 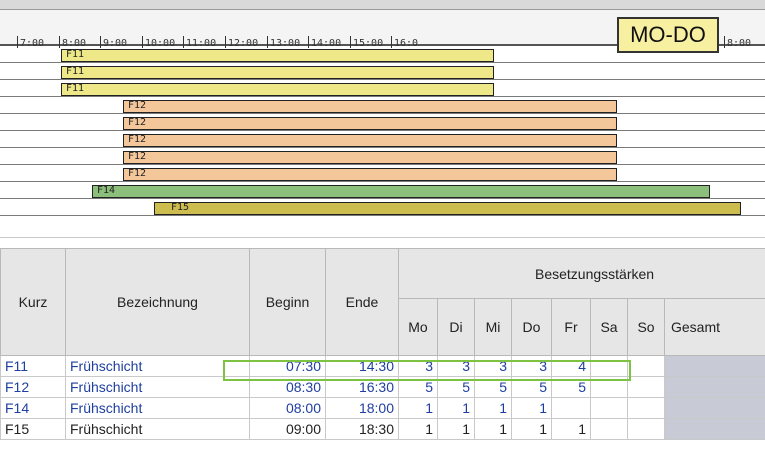 I want to click on shift-bar-label: F14, so click(x=106, y=190).